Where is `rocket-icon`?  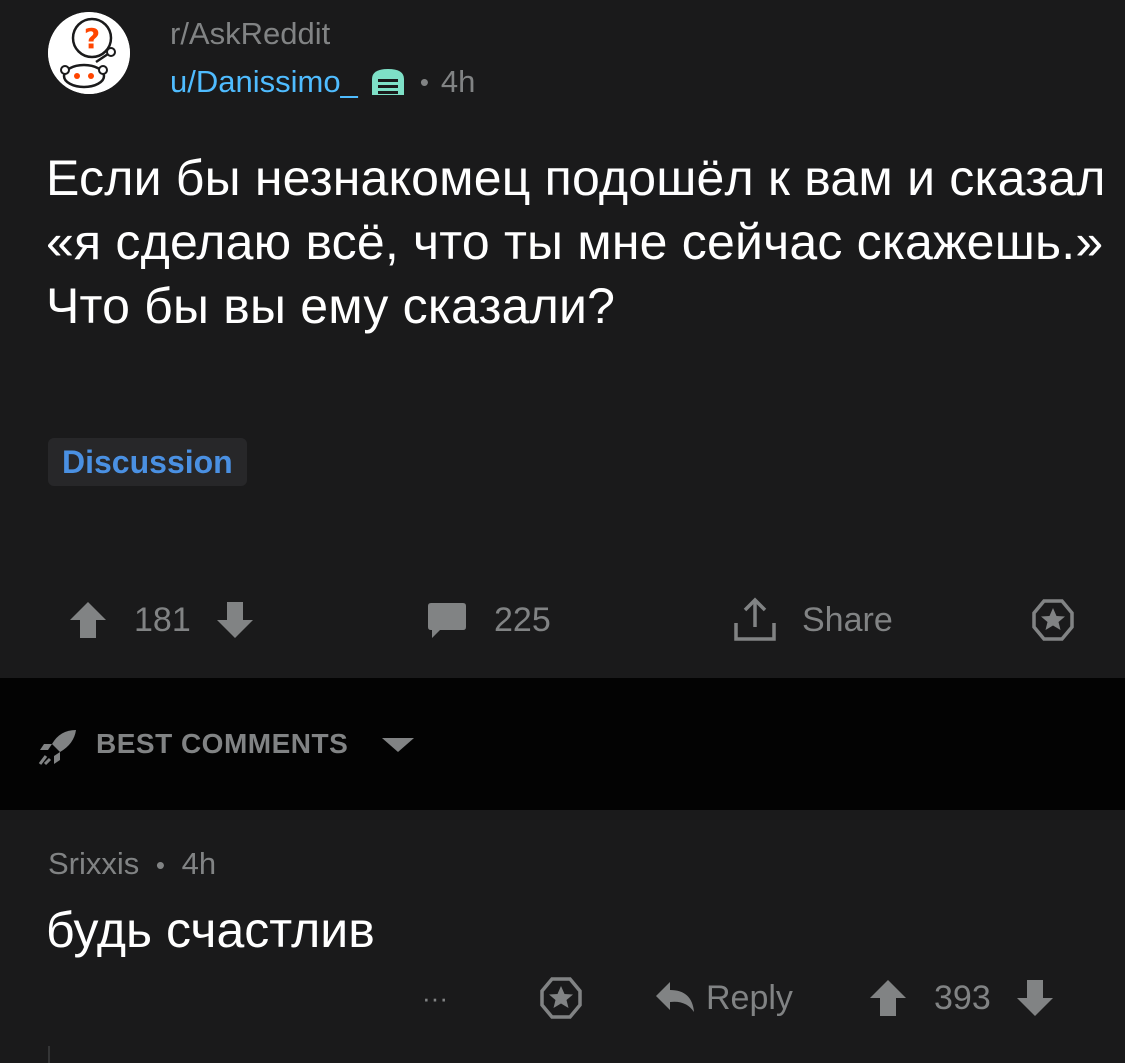 rocket-icon is located at coordinates (59, 747).